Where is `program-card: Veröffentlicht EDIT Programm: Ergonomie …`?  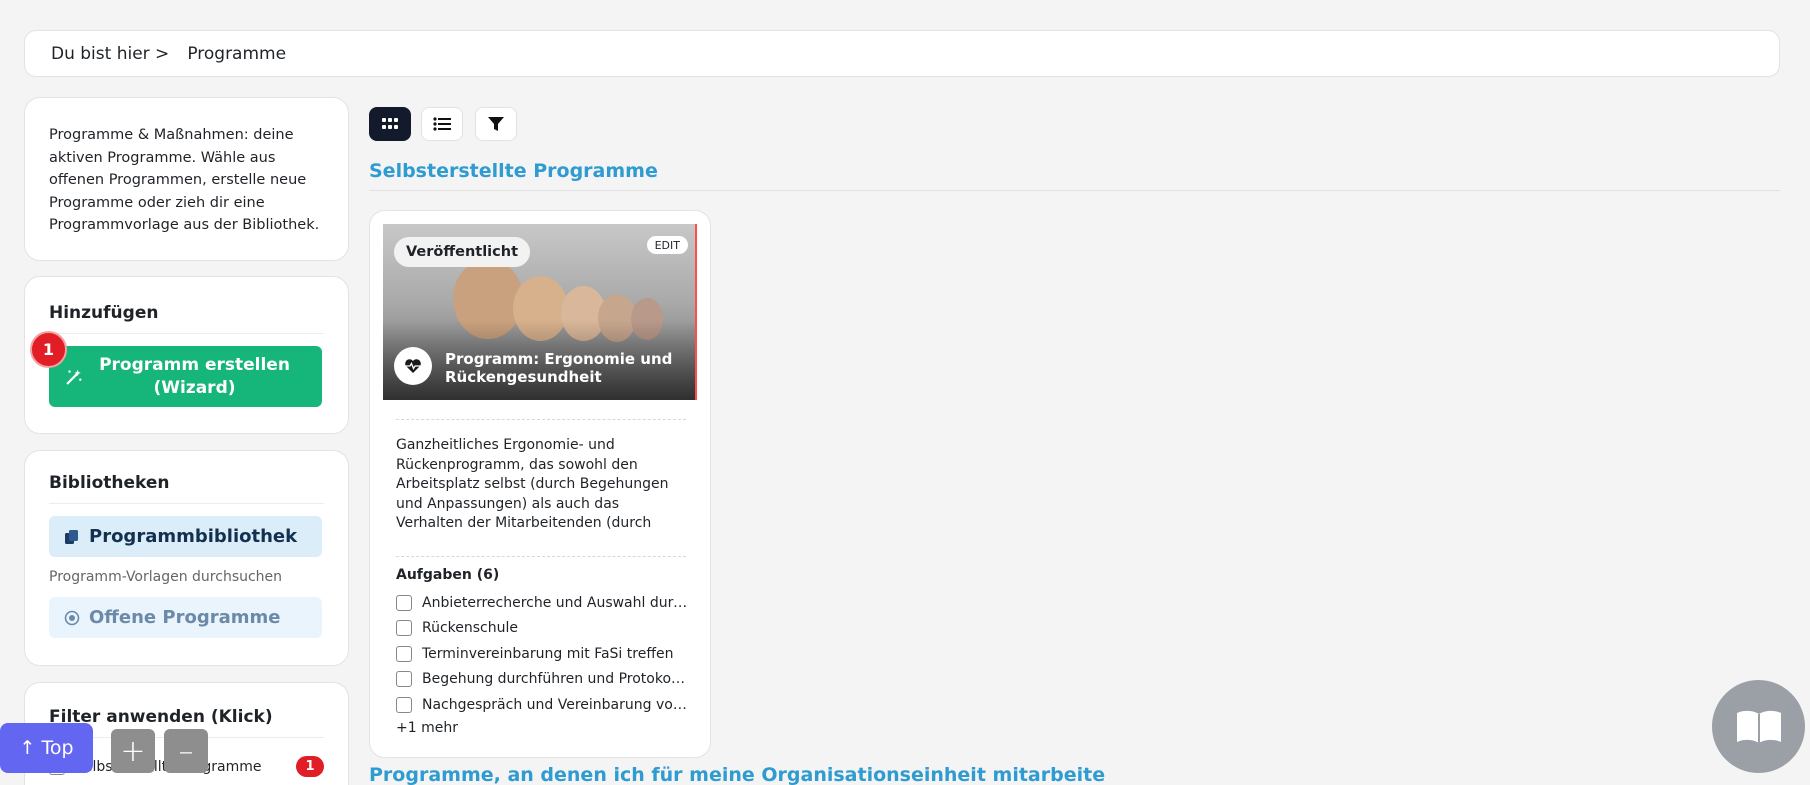
program-card: Veröffentlicht EDIT Programm: Ergonomie … is located at coordinates (540, 484).